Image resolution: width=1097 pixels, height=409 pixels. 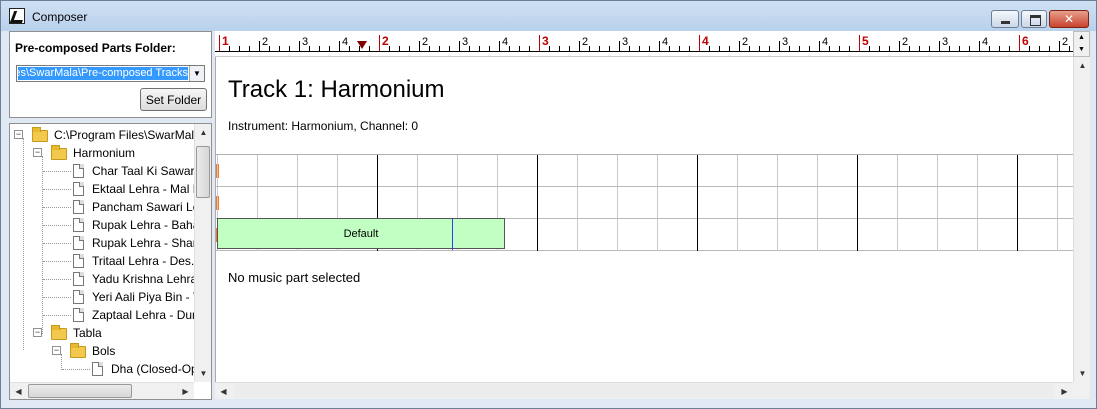 I want to click on minimize-button, so click(x=1005, y=19).